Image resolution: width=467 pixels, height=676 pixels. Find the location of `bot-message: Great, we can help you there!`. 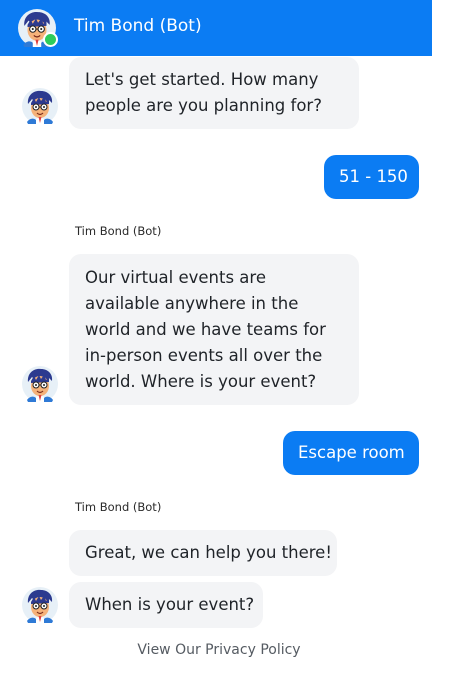

bot-message: Great, we can help you there! is located at coordinates (203, 553).